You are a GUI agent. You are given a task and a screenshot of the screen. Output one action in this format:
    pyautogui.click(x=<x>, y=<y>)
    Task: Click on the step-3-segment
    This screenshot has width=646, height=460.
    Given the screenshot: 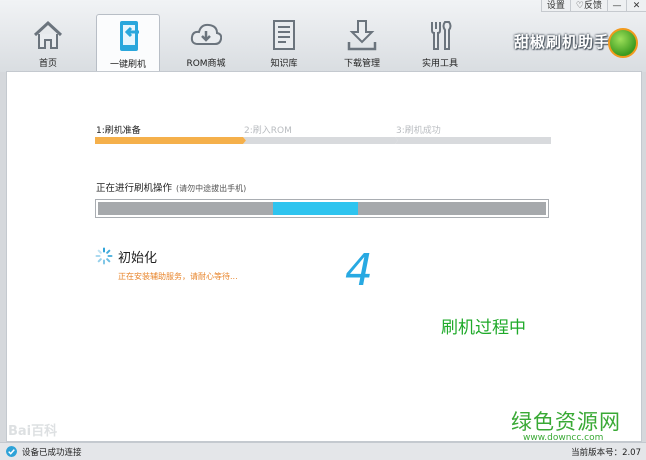 What is the action you would take?
    pyautogui.click(x=473, y=140)
    